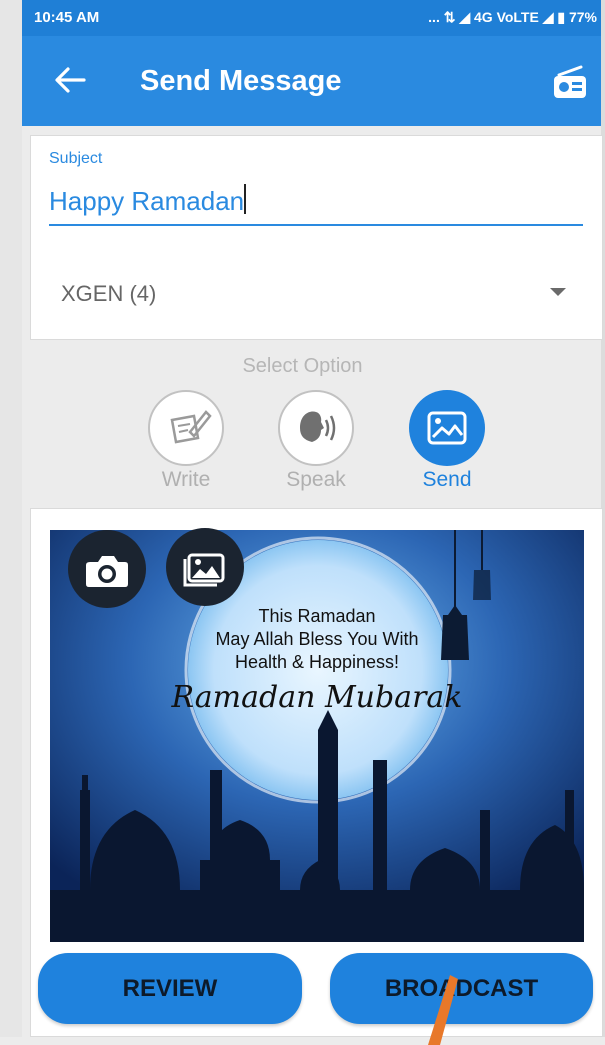  I want to click on camera-icon, so click(107, 571).